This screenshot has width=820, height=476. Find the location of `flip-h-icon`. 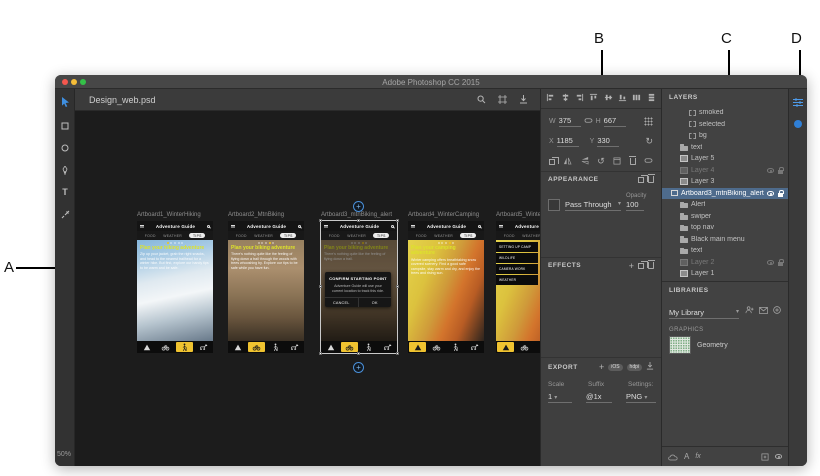

flip-h-icon is located at coordinates (567, 162).